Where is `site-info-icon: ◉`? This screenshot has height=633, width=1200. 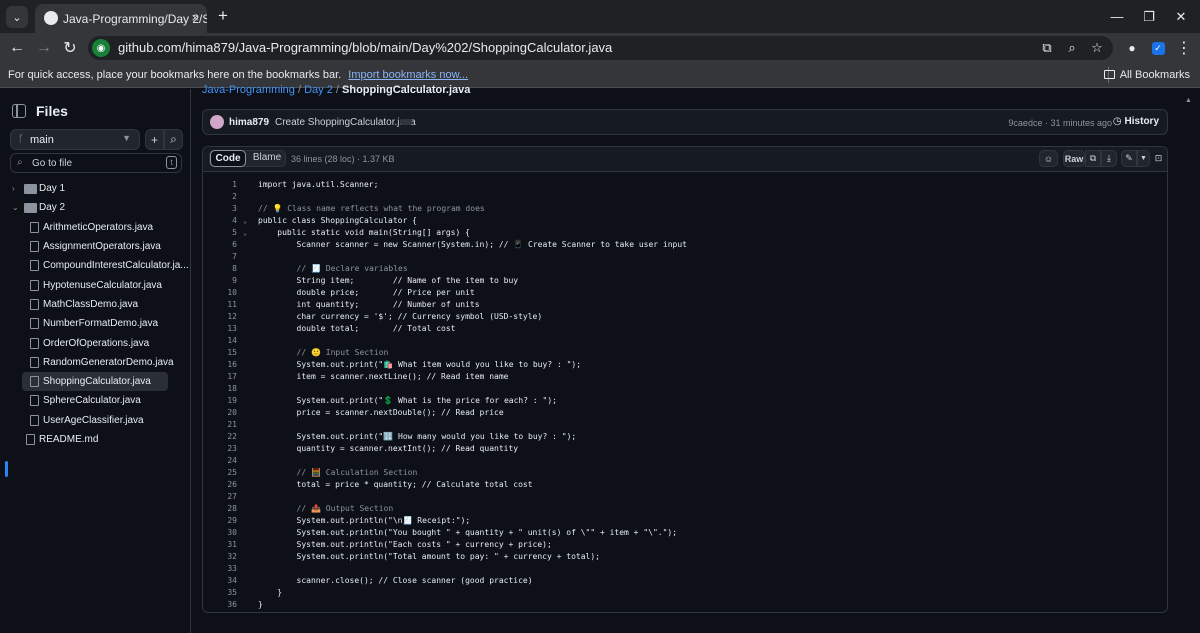 site-info-icon: ◉ is located at coordinates (101, 48).